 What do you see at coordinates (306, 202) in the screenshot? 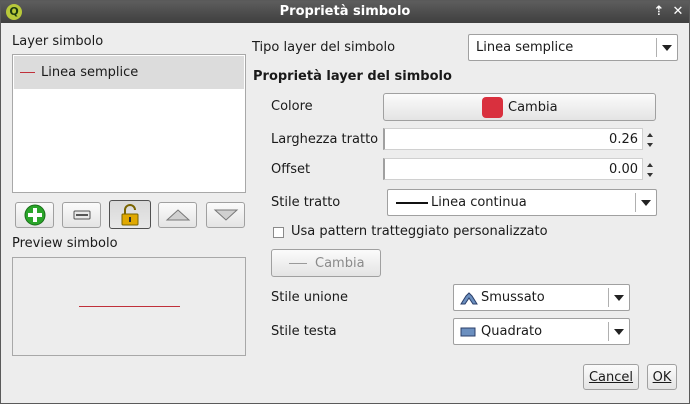
I see `pen-style-label: Stile tratto` at bounding box center [306, 202].